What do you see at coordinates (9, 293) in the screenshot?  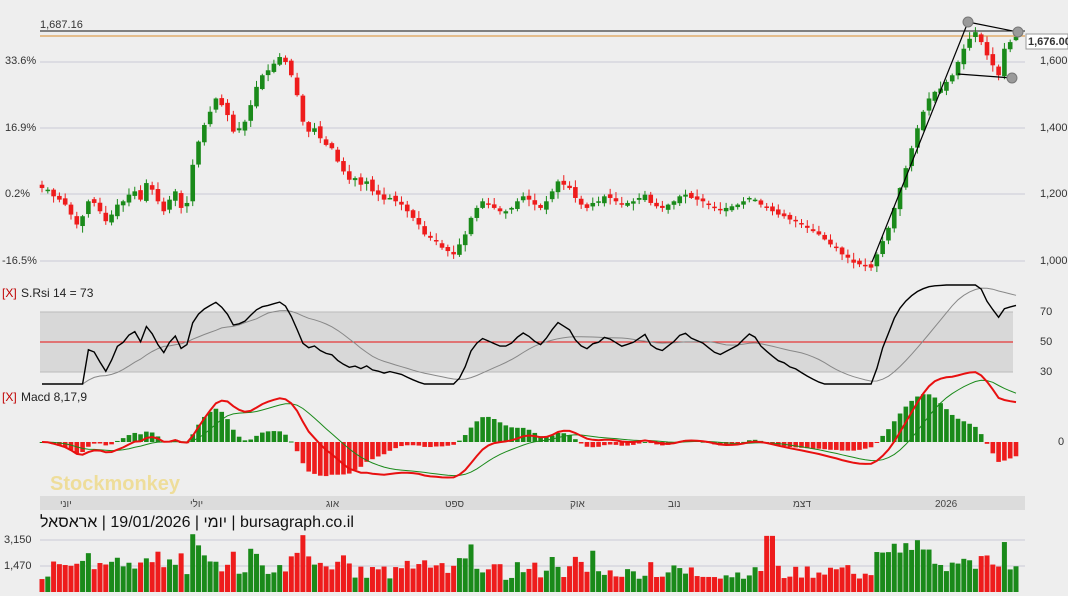 I see `rsi-close-button: [X]` at bounding box center [9, 293].